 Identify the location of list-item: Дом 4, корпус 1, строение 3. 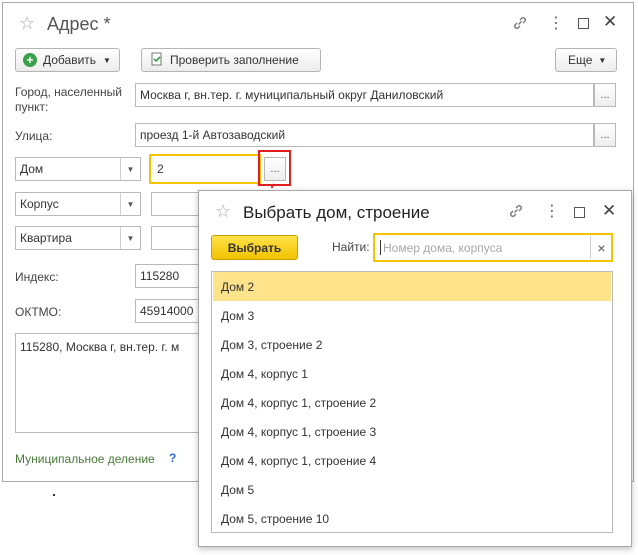
(412, 431).